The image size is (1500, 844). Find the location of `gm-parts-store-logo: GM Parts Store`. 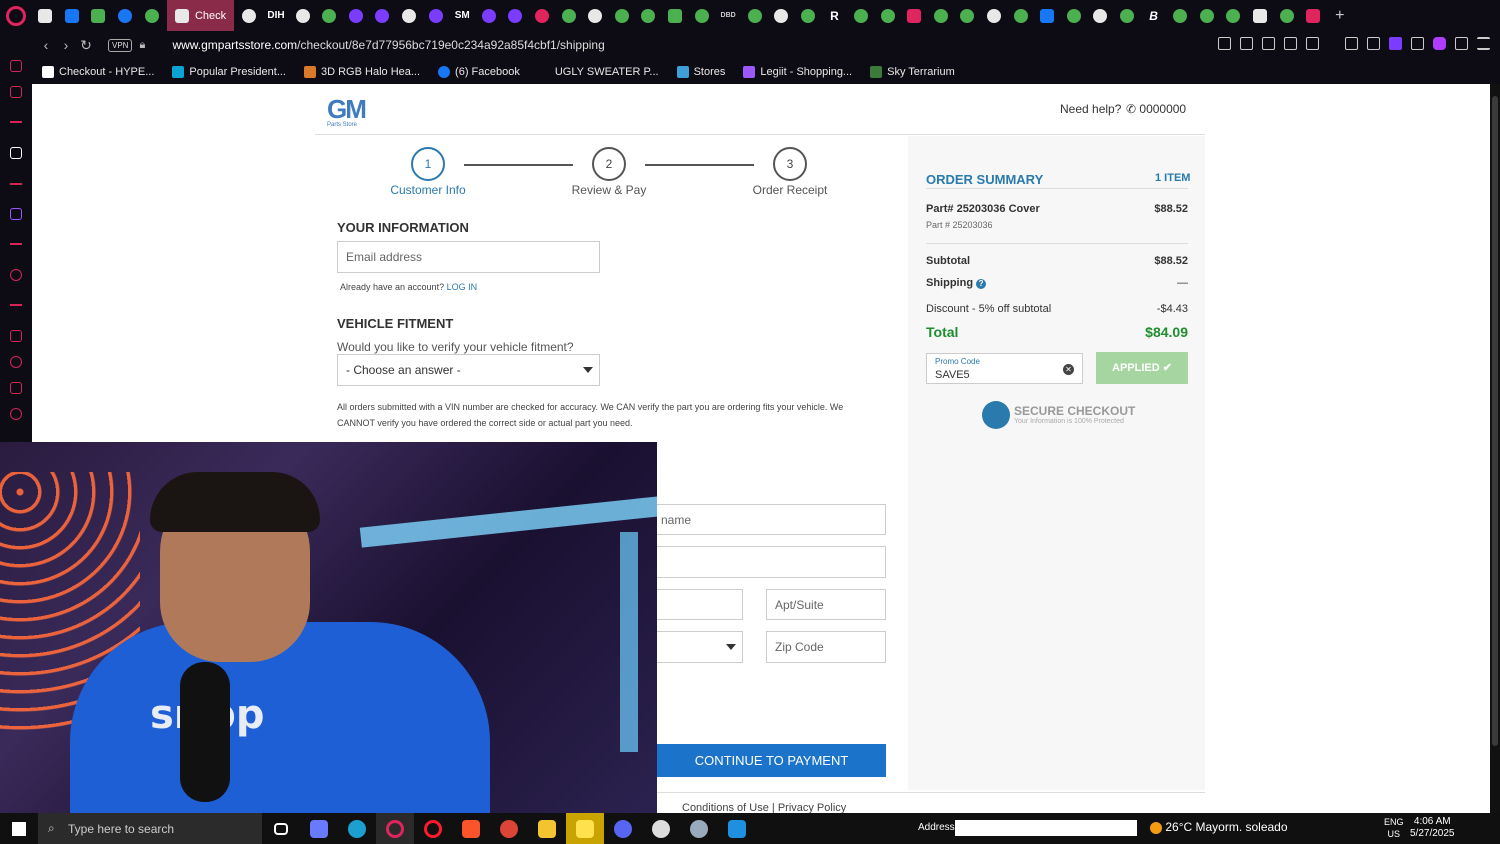

gm-parts-store-logo: GM Parts Store is located at coordinates (347, 112).